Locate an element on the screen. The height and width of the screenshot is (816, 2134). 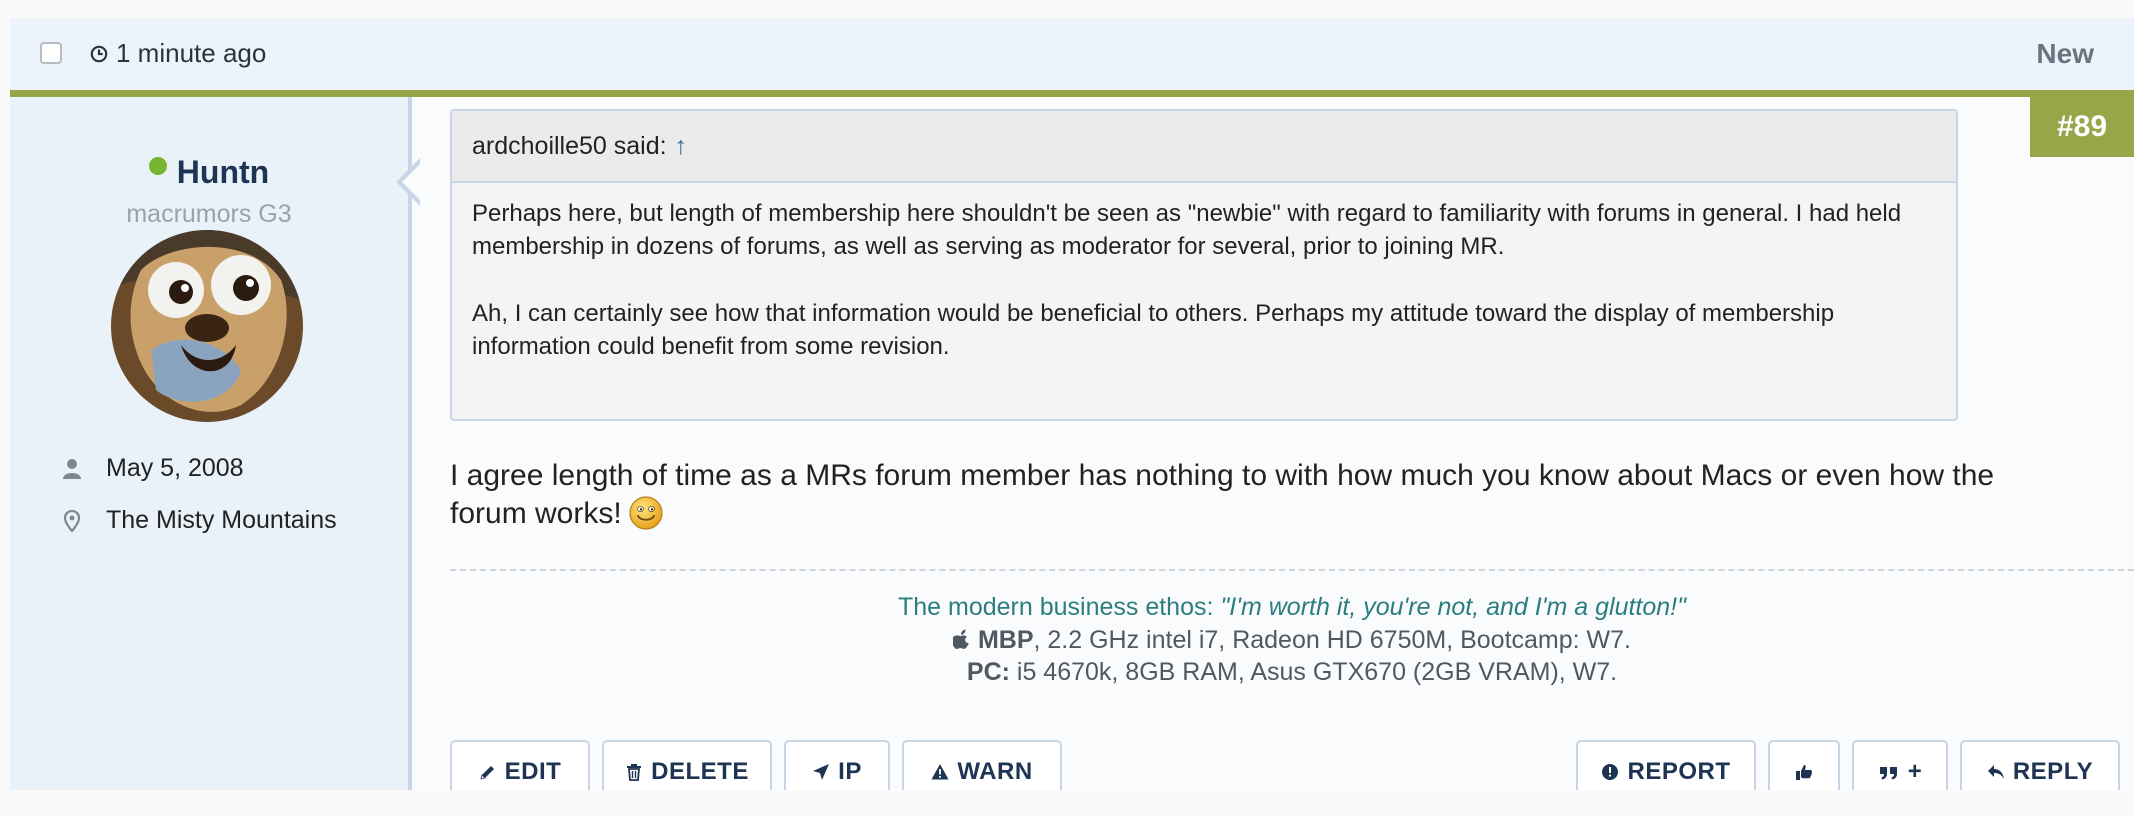
quote-author: ardchoille50 said: is located at coordinates (569, 145).